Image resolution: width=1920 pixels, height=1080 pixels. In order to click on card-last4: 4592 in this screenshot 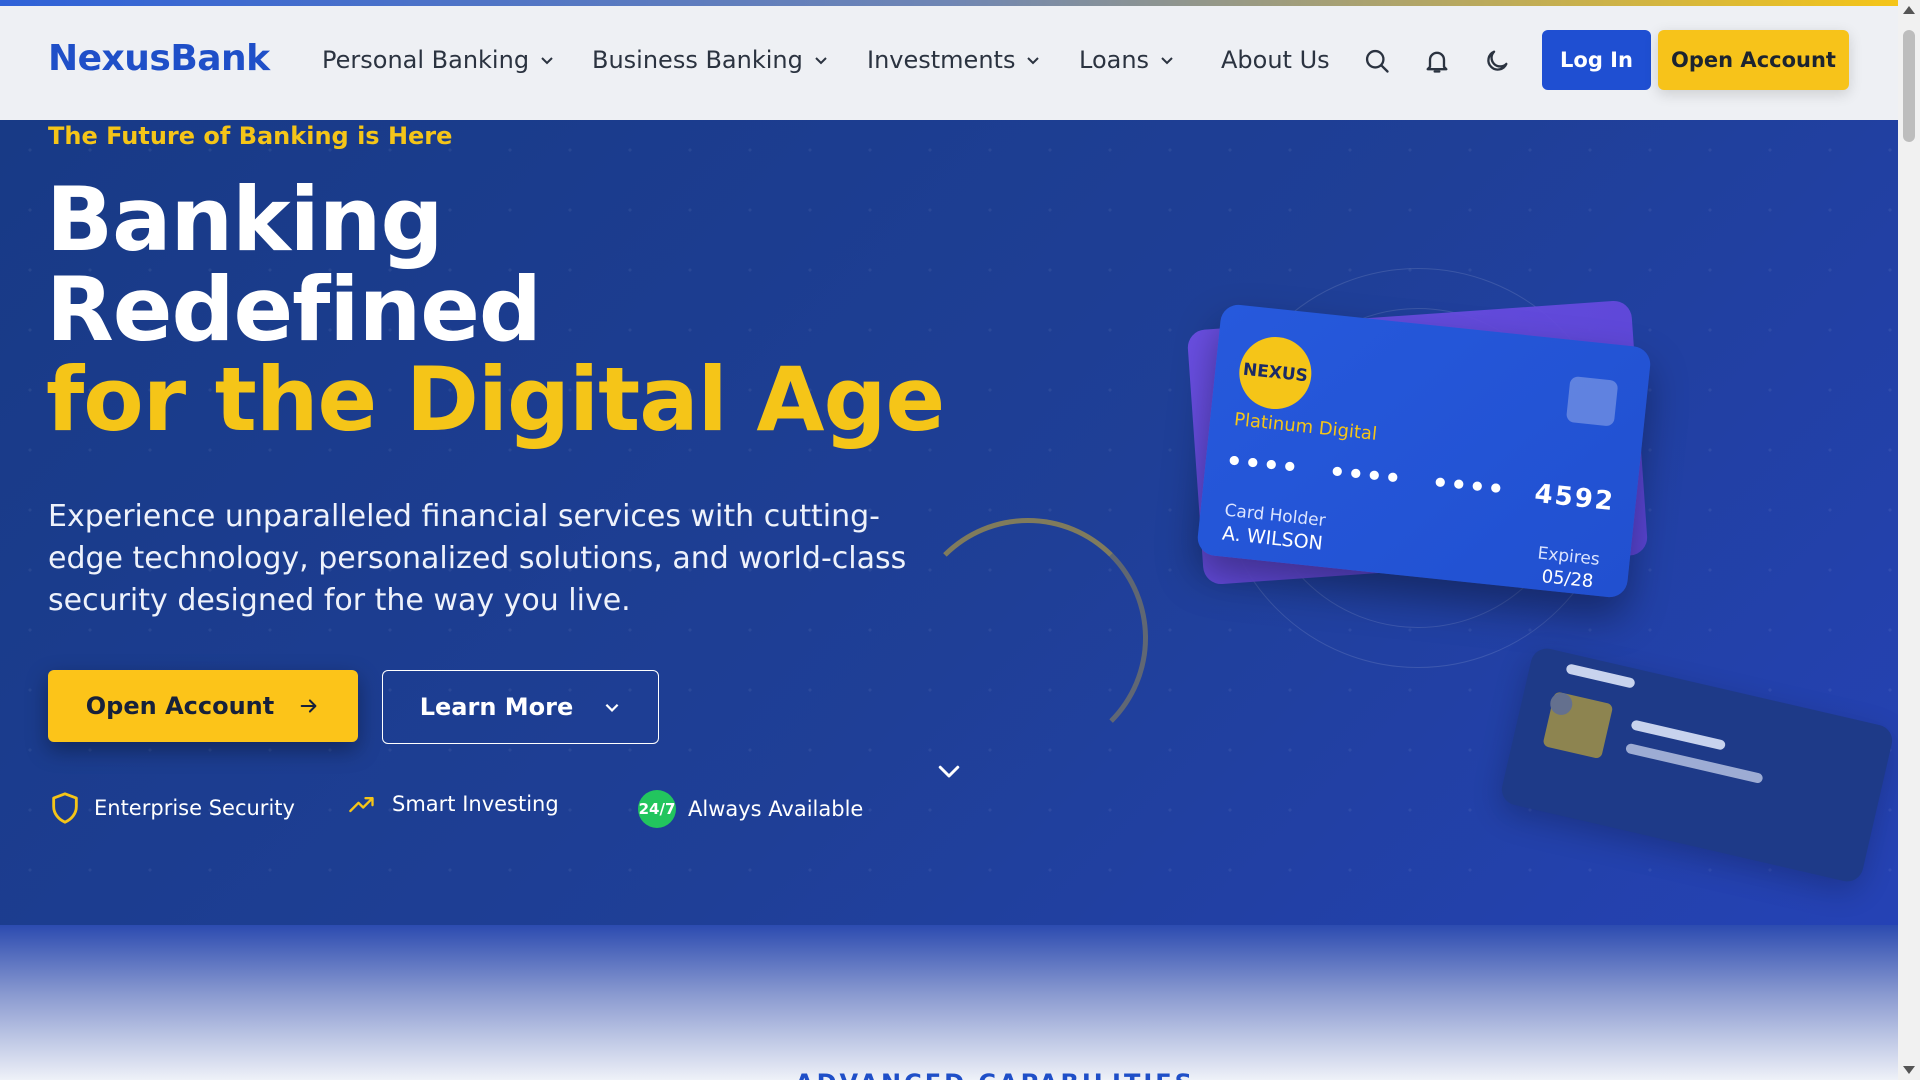, I will do `click(1575, 498)`.